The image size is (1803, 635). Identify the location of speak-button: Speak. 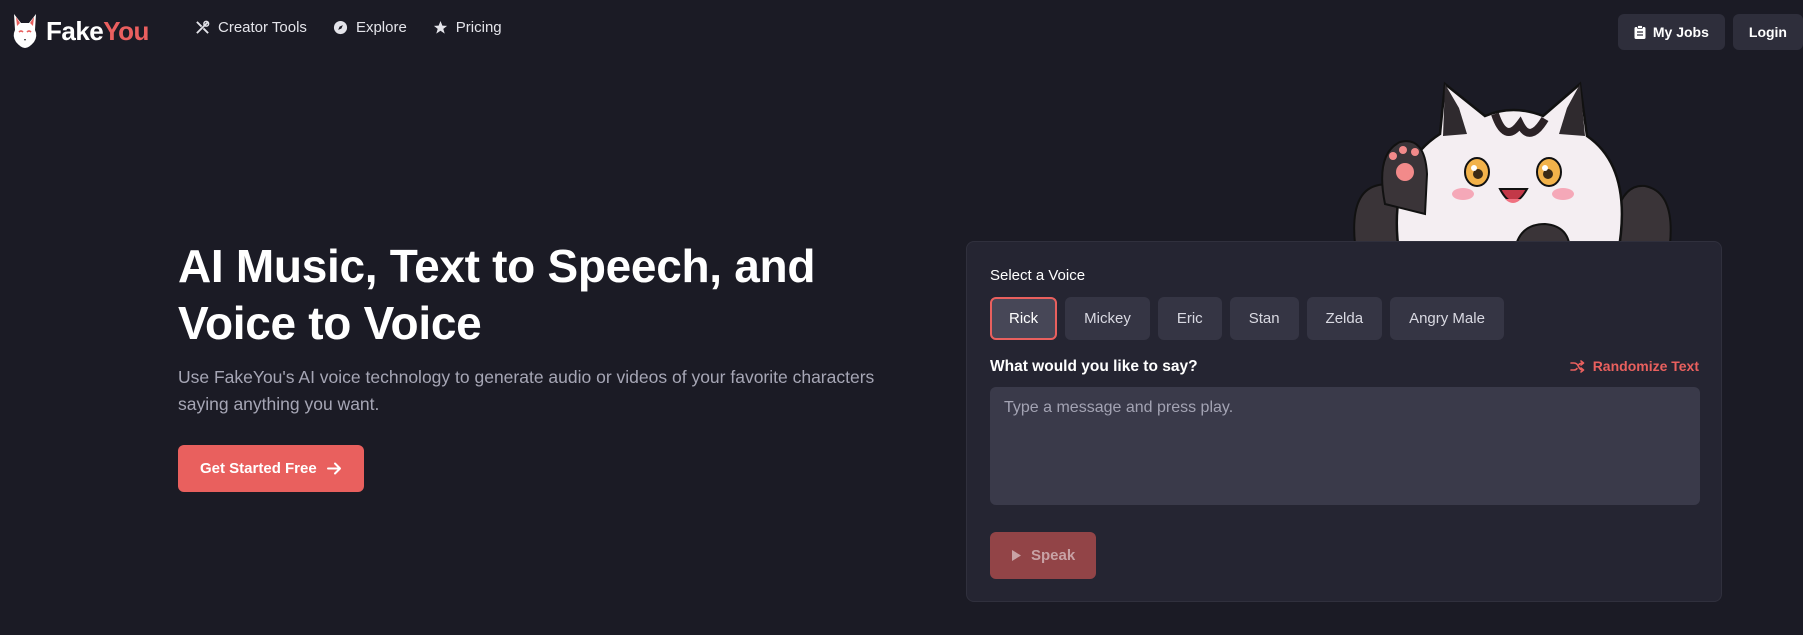
(1043, 555).